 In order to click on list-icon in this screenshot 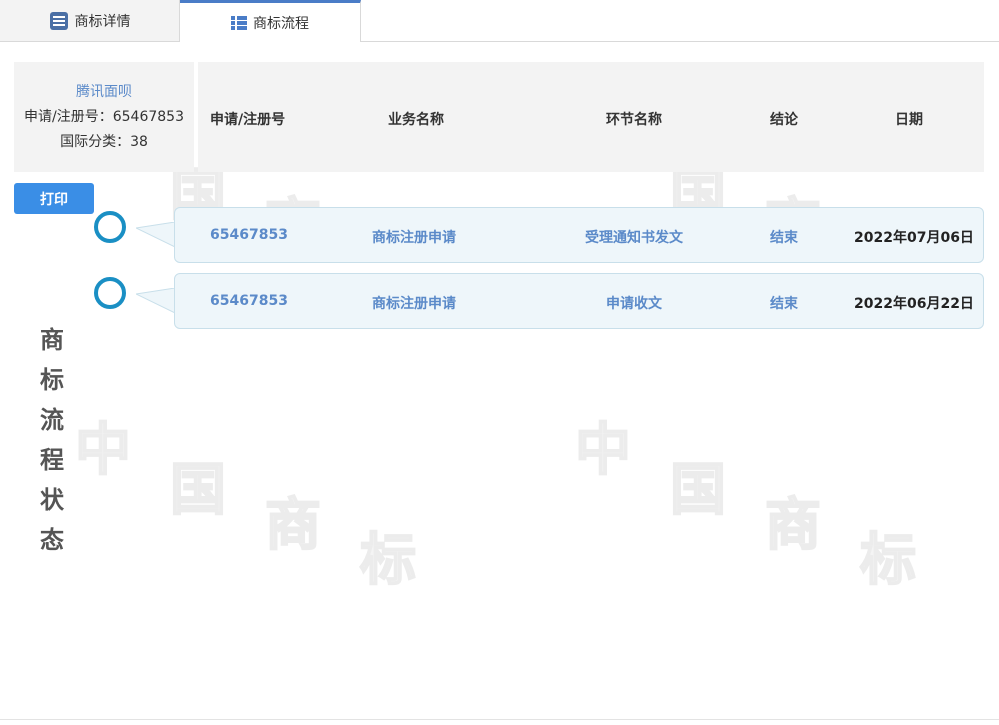, I will do `click(239, 23)`.